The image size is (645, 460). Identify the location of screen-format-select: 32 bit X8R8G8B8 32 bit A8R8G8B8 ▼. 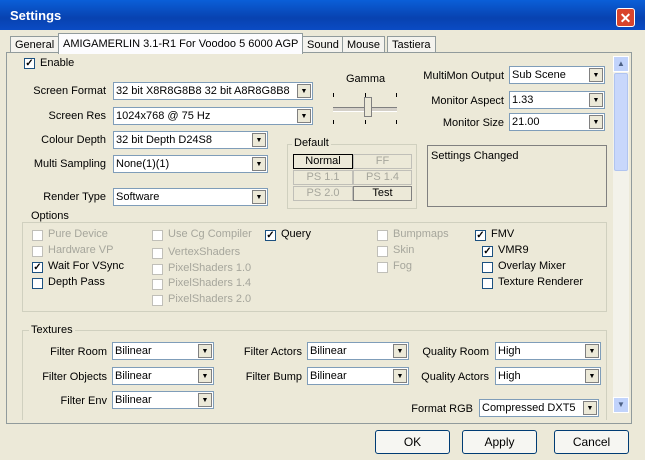
(213, 91).